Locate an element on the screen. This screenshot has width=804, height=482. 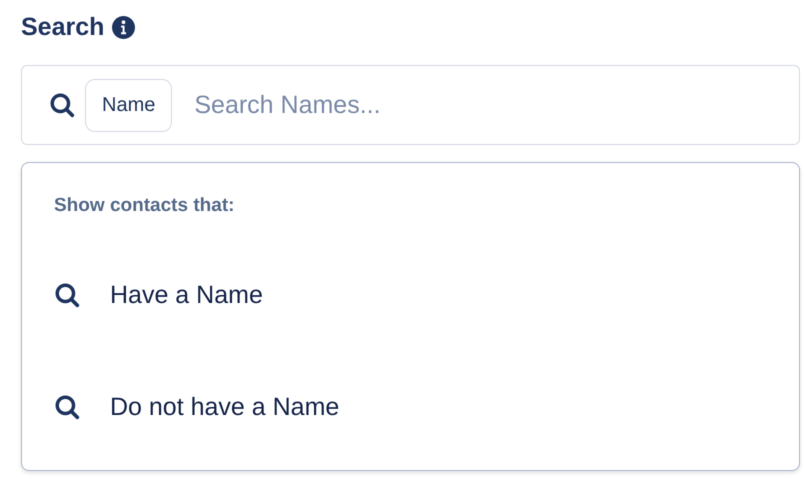
menu-heading: Show contacts that: is located at coordinates (145, 206).